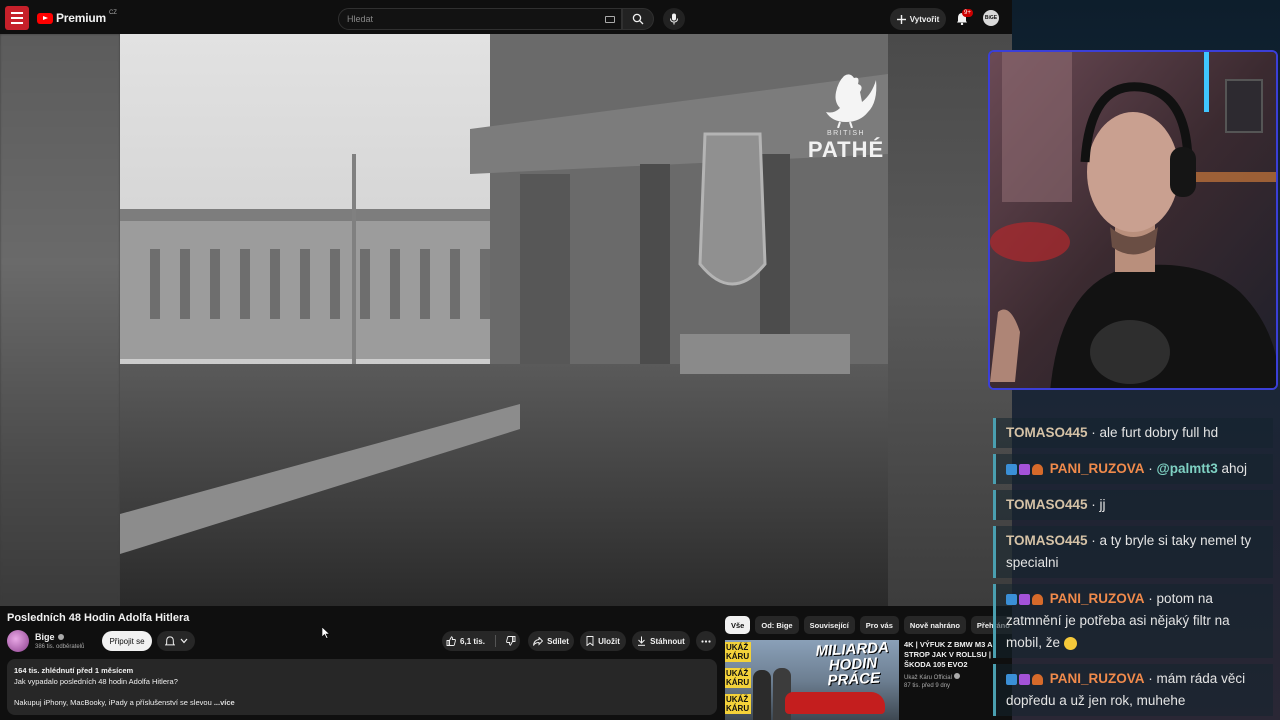  Describe the element at coordinates (60, 320) in the screenshot. I see `ambient-left` at that location.